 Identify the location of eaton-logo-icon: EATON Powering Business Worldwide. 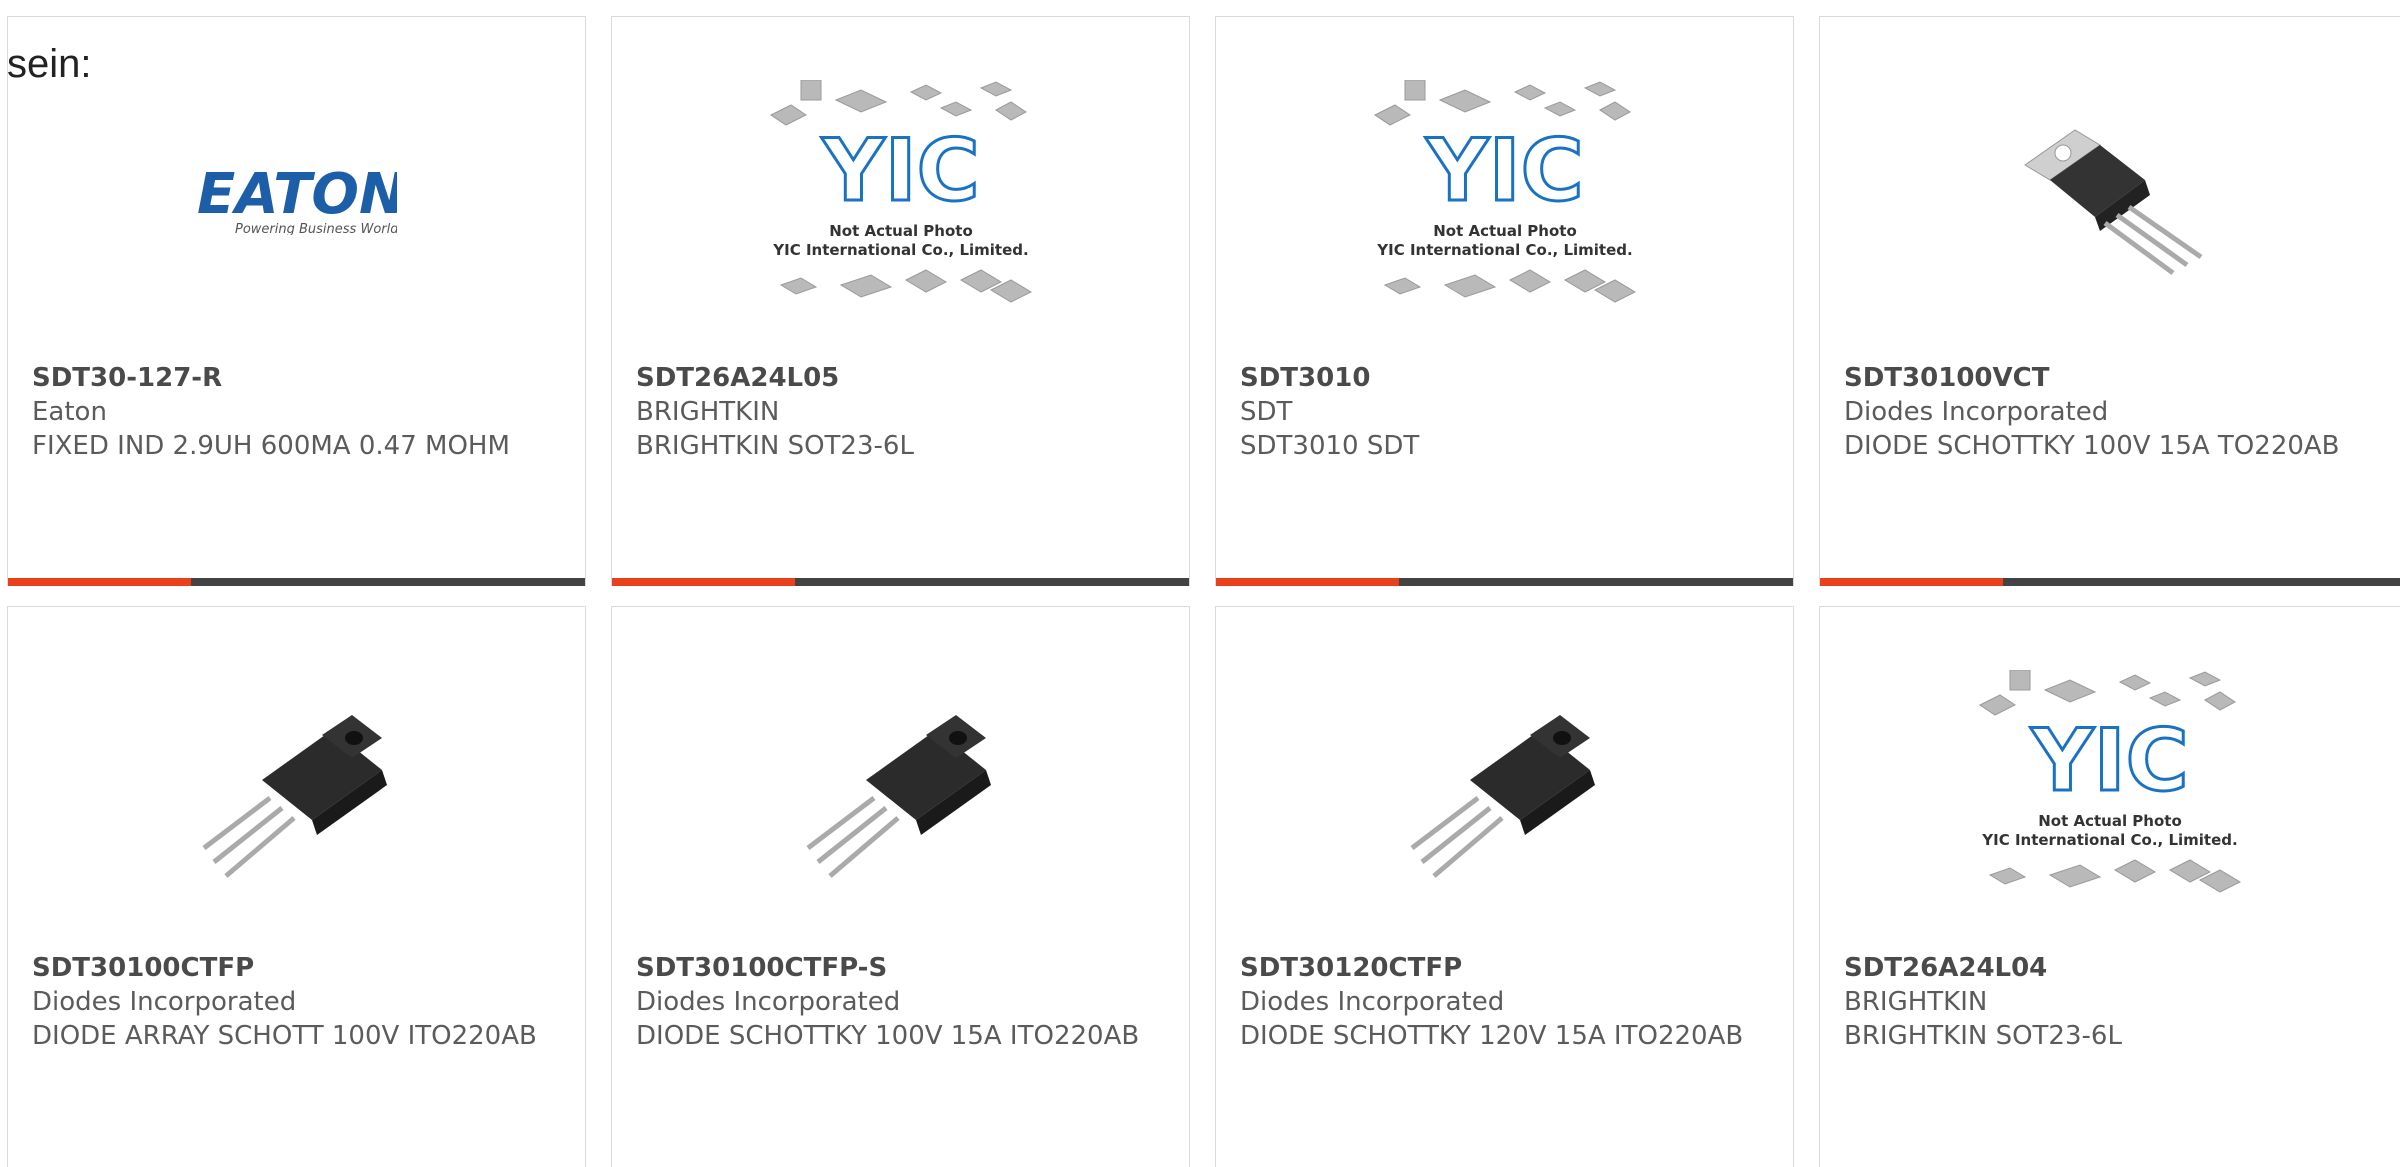
(297, 200).